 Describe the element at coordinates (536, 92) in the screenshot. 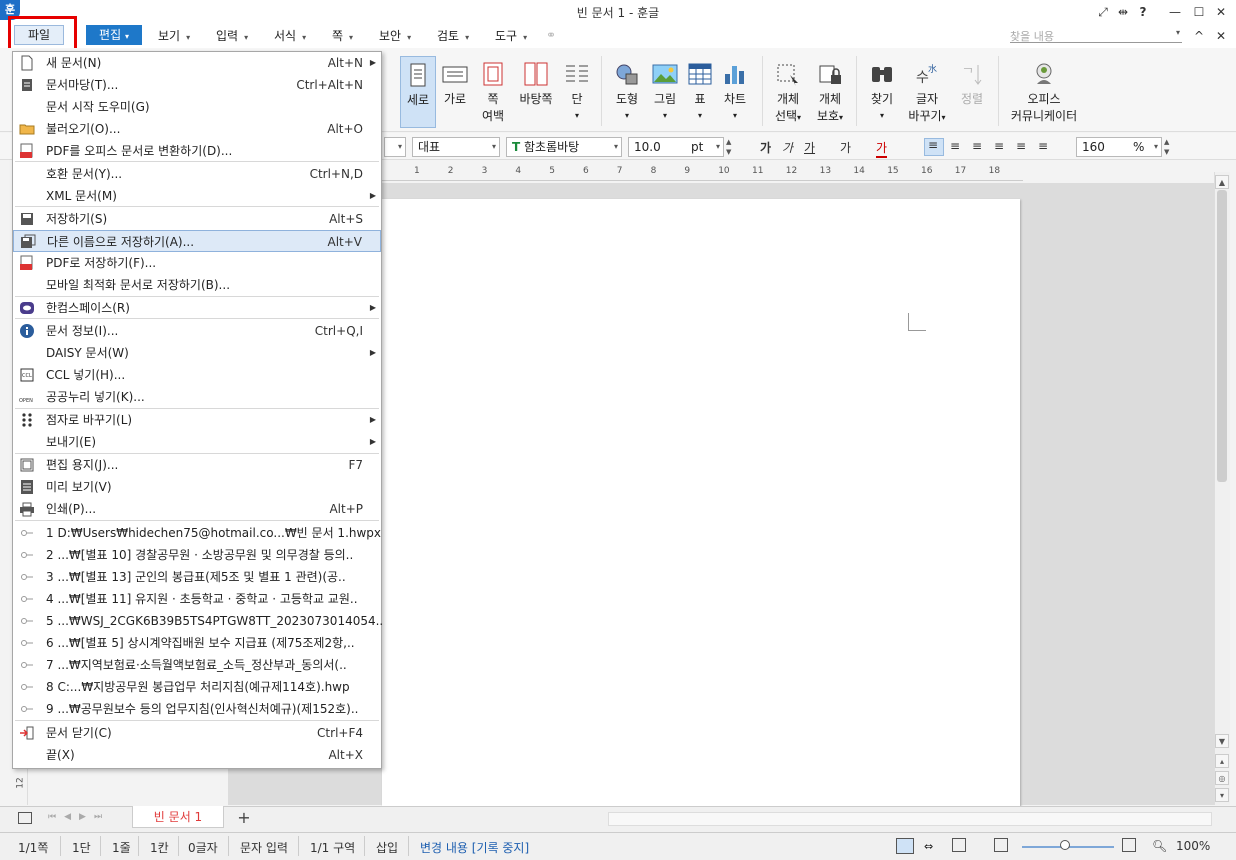

I see `background-page-button: 바탕쪽` at that location.